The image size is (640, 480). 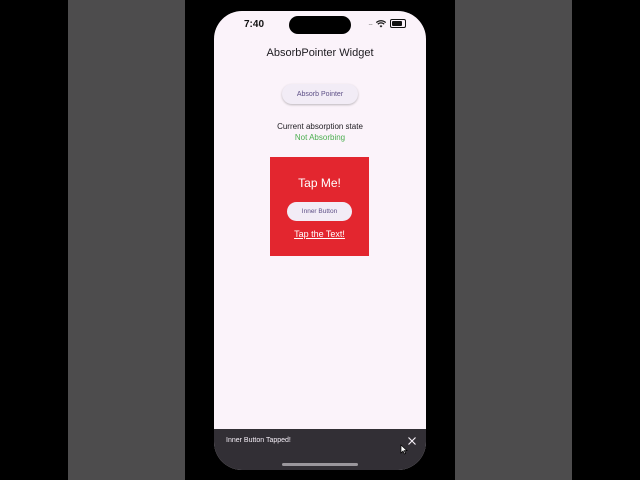 What do you see at coordinates (381, 23) in the screenshot?
I see `wifi-icon` at bounding box center [381, 23].